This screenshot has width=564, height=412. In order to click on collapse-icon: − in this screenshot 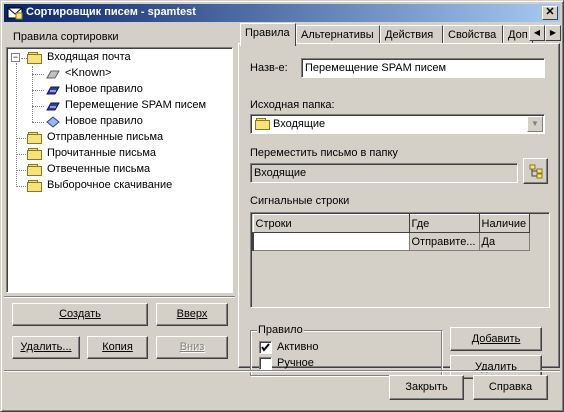, I will do `click(15, 57)`.